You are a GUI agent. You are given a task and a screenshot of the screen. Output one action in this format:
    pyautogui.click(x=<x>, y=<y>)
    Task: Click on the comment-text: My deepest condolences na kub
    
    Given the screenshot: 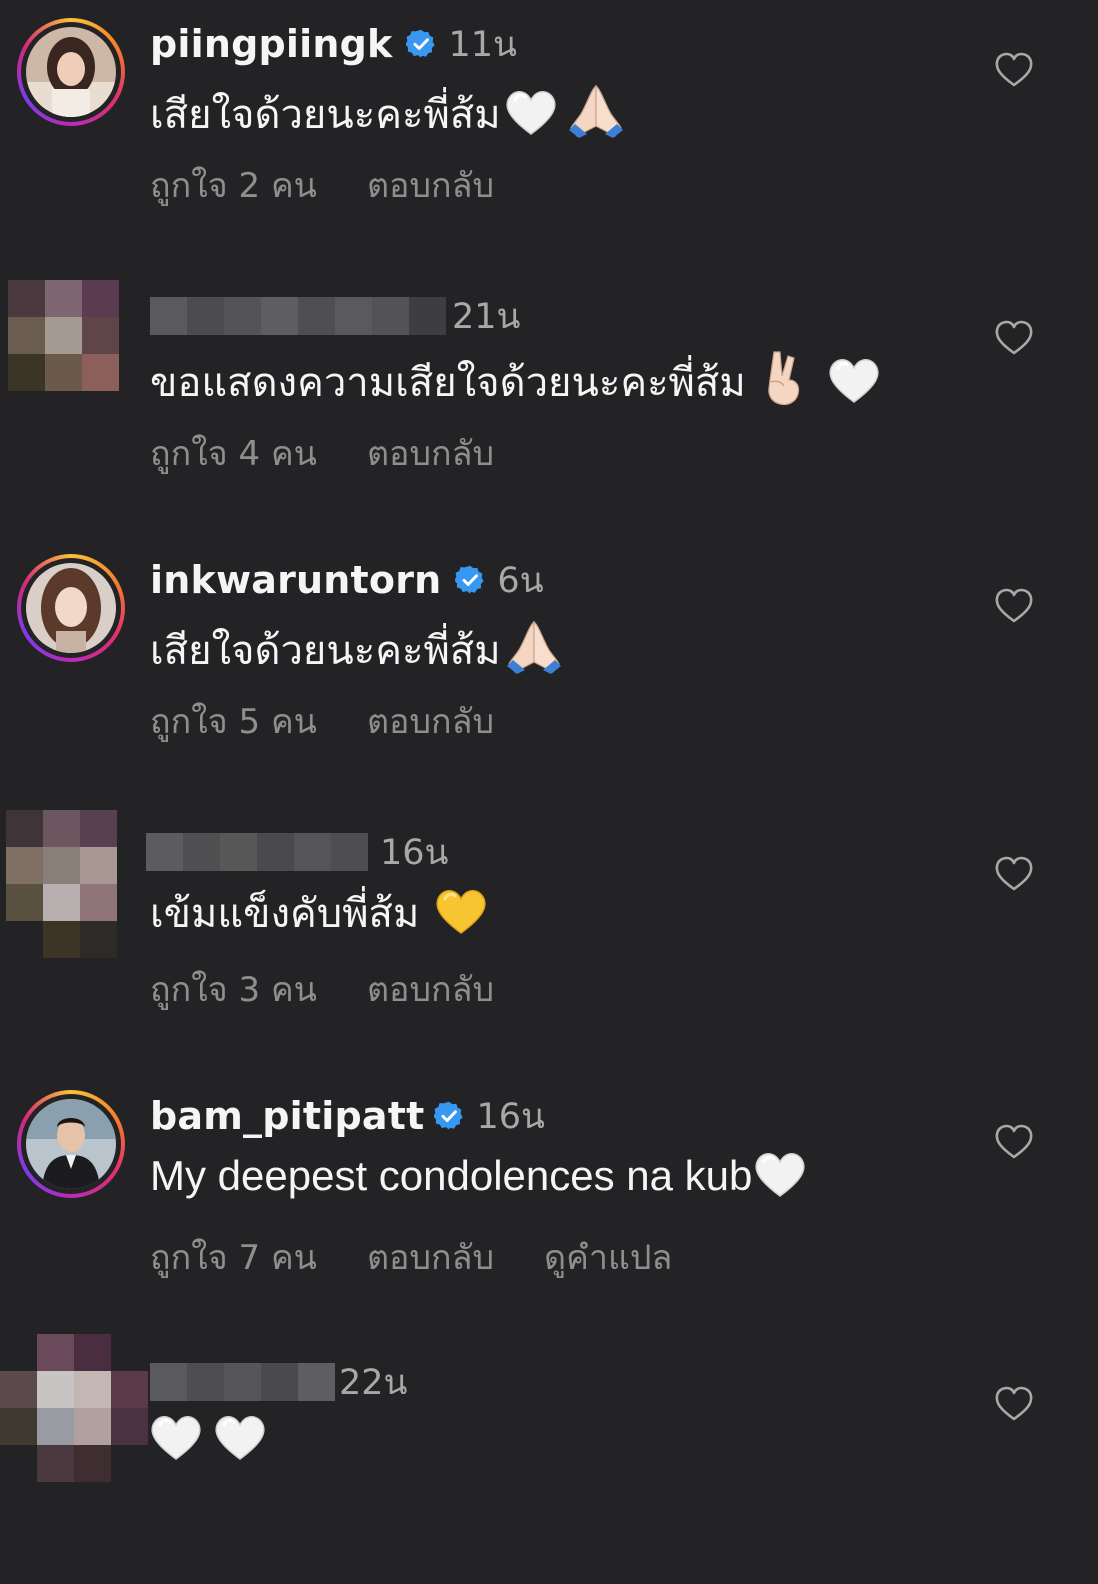 What is the action you would take?
    pyautogui.click(x=478, y=1176)
    